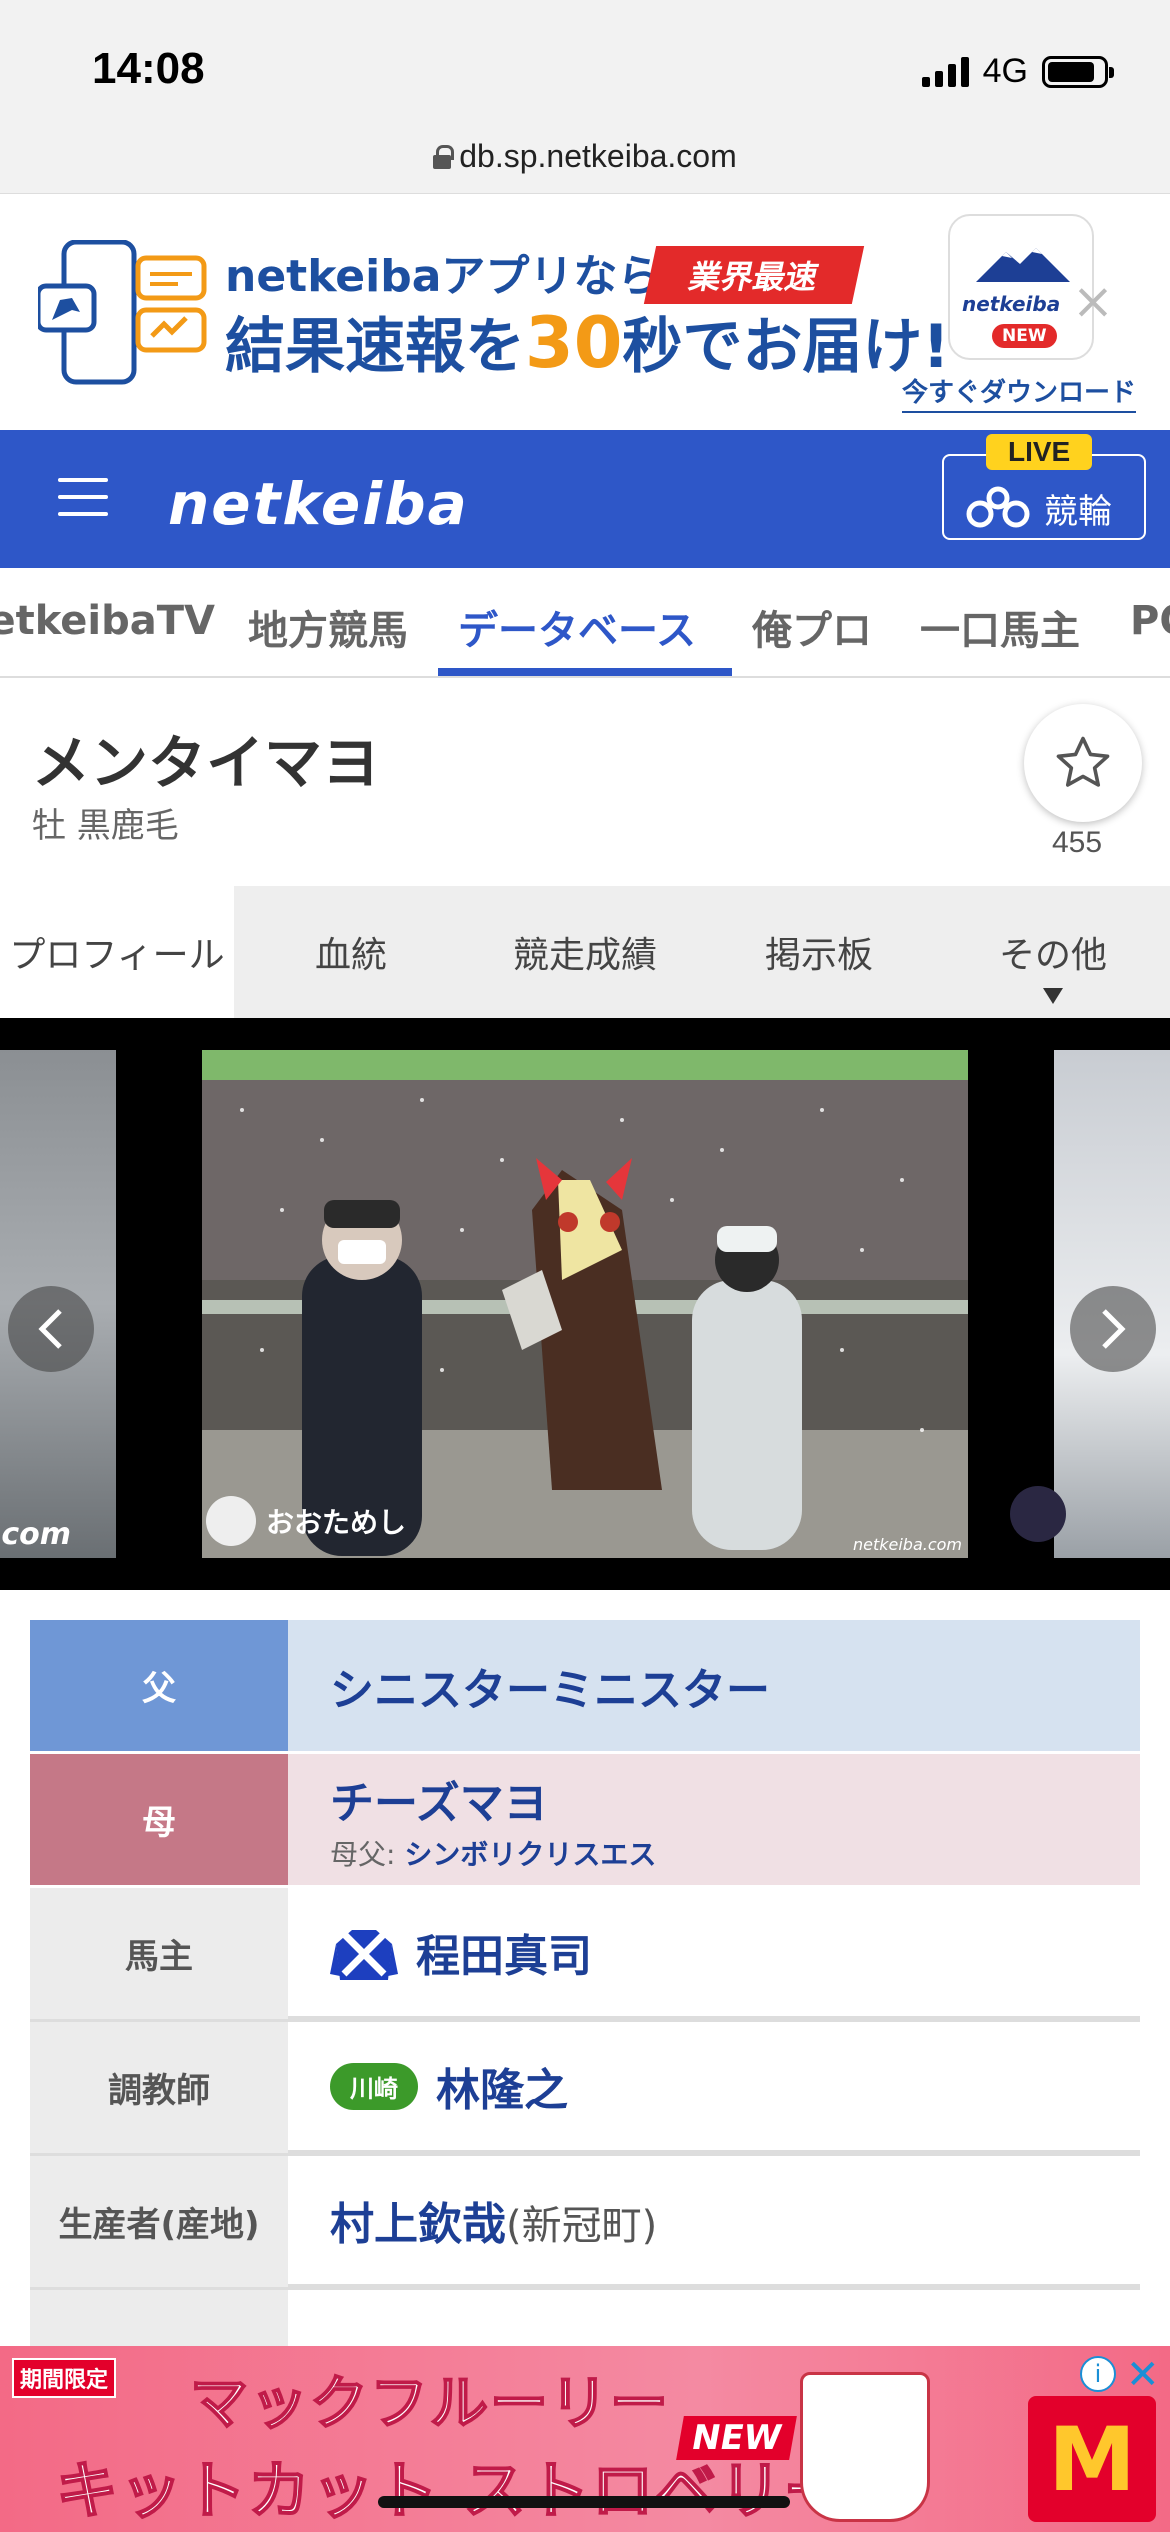  I want to click on breeder-row: 生産者(産地) 村上欽哉(新冠町), so click(585, 2223).